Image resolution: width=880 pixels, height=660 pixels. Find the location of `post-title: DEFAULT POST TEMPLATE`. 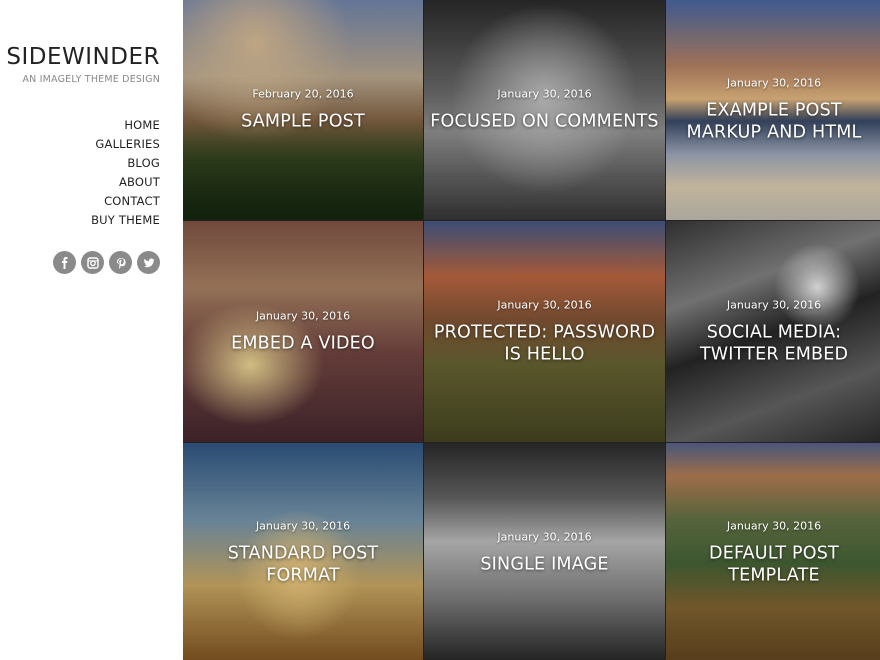

post-title: DEFAULT POST TEMPLATE is located at coordinates (774, 564).